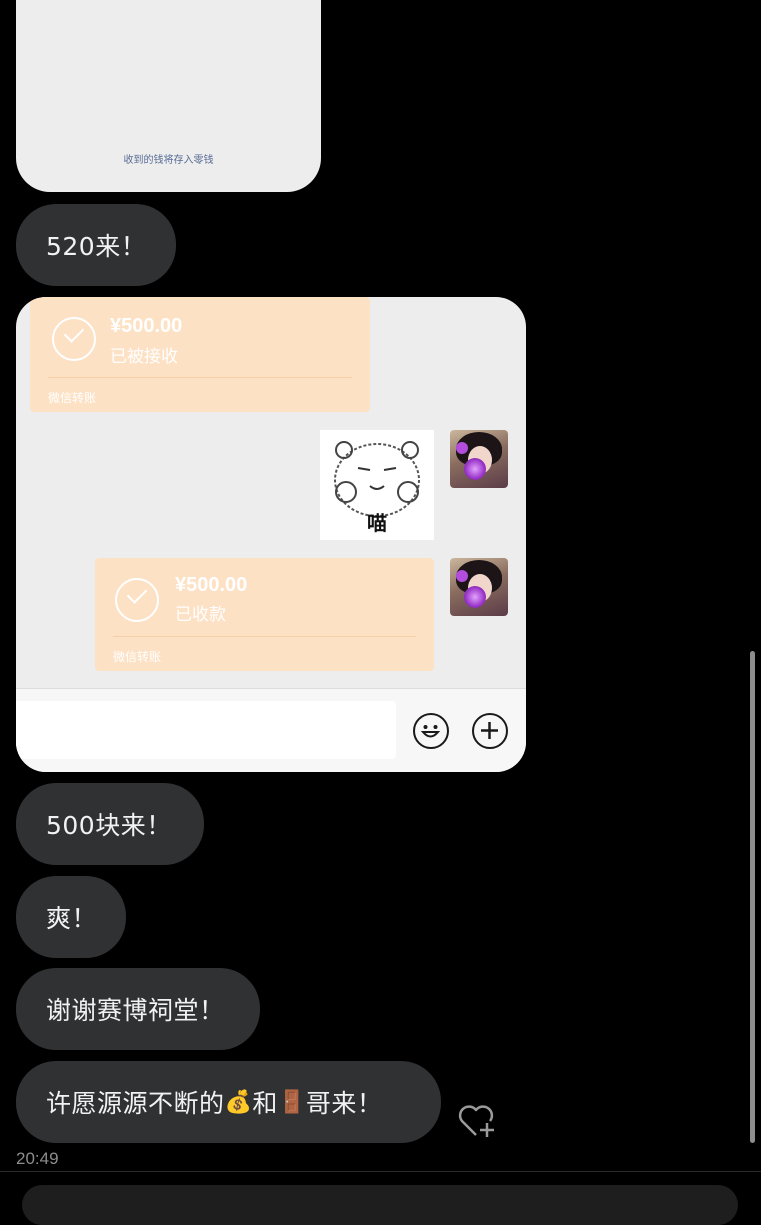 Image resolution: width=761 pixels, height=1225 pixels. I want to click on message-text-part: 许愿源源不断的, so click(135, 1103).